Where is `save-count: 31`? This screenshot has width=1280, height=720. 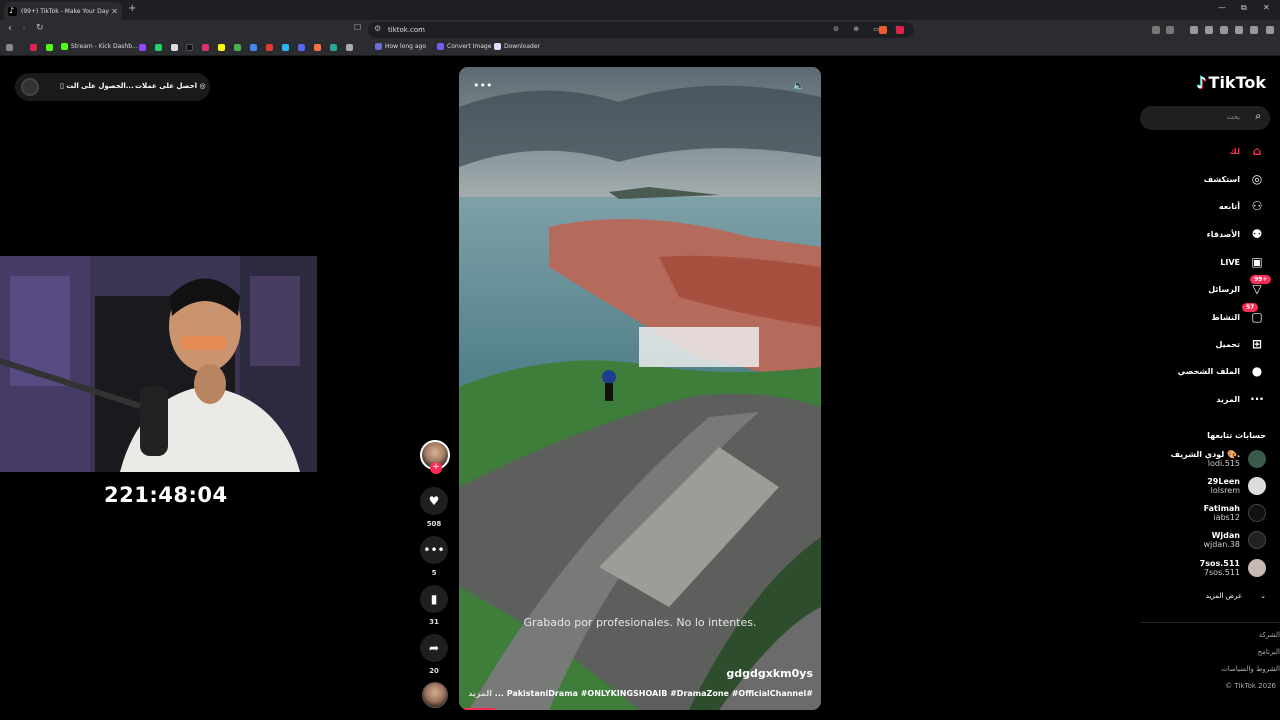 save-count: 31 is located at coordinates (434, 622).